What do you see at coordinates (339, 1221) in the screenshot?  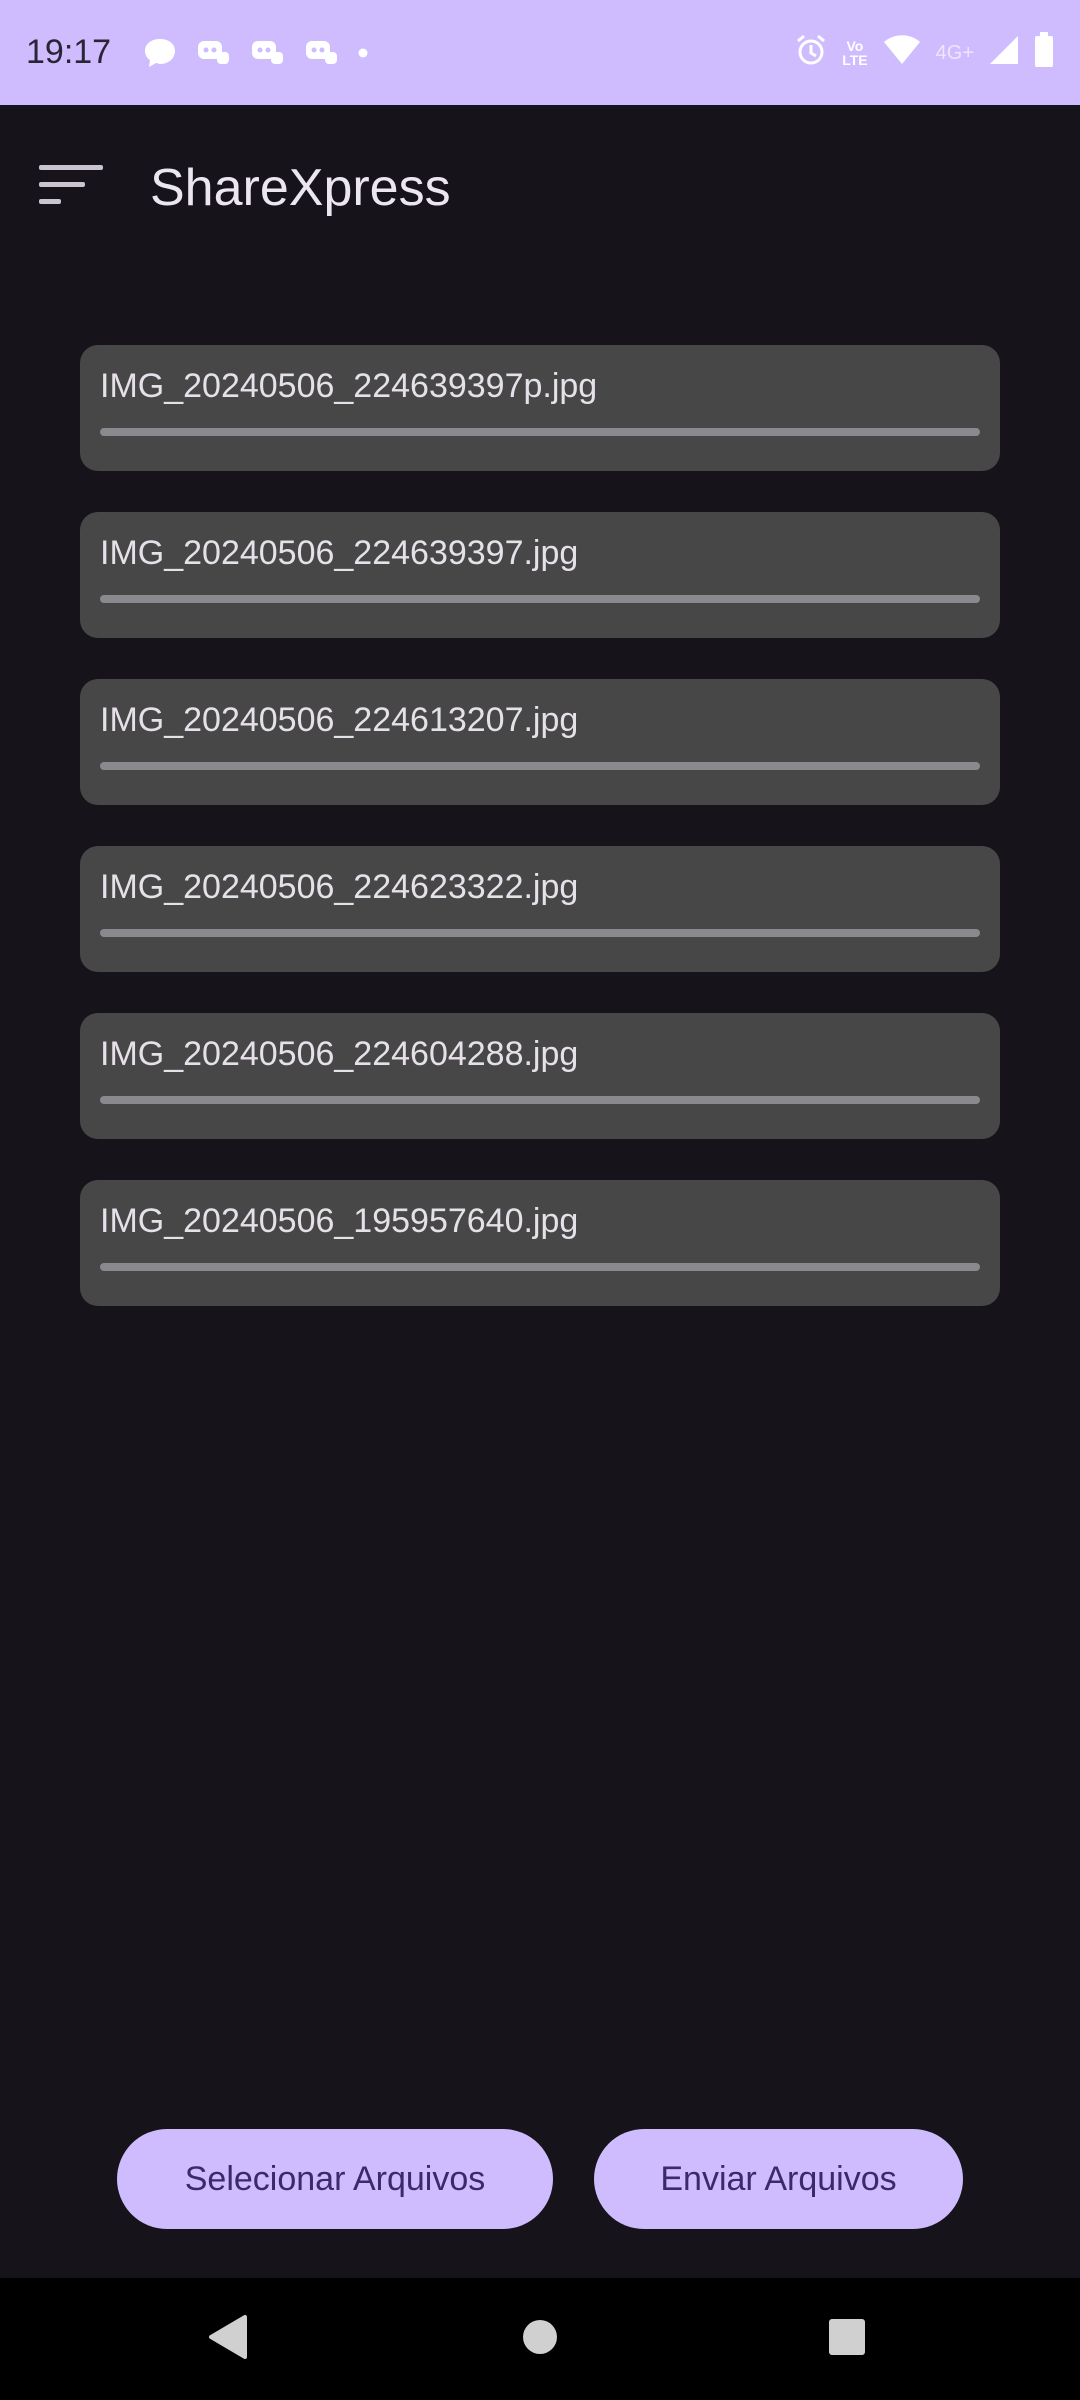 I see `file-name: IMG_20240506_195957640.jpg` at bounding box center [339, 1221].